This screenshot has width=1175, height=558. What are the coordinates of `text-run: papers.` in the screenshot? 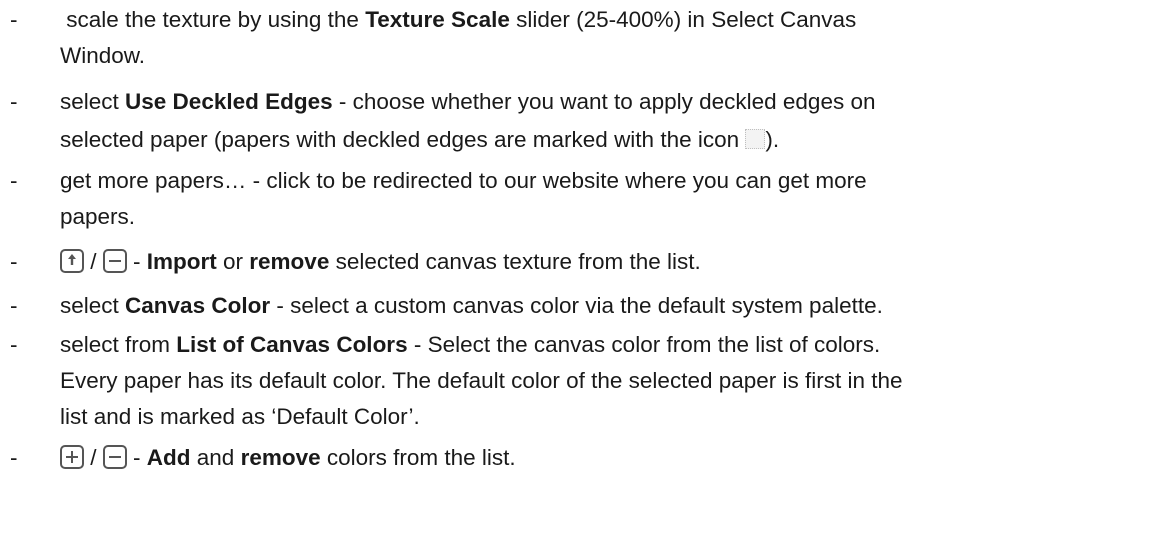 It's located at (98, 216).